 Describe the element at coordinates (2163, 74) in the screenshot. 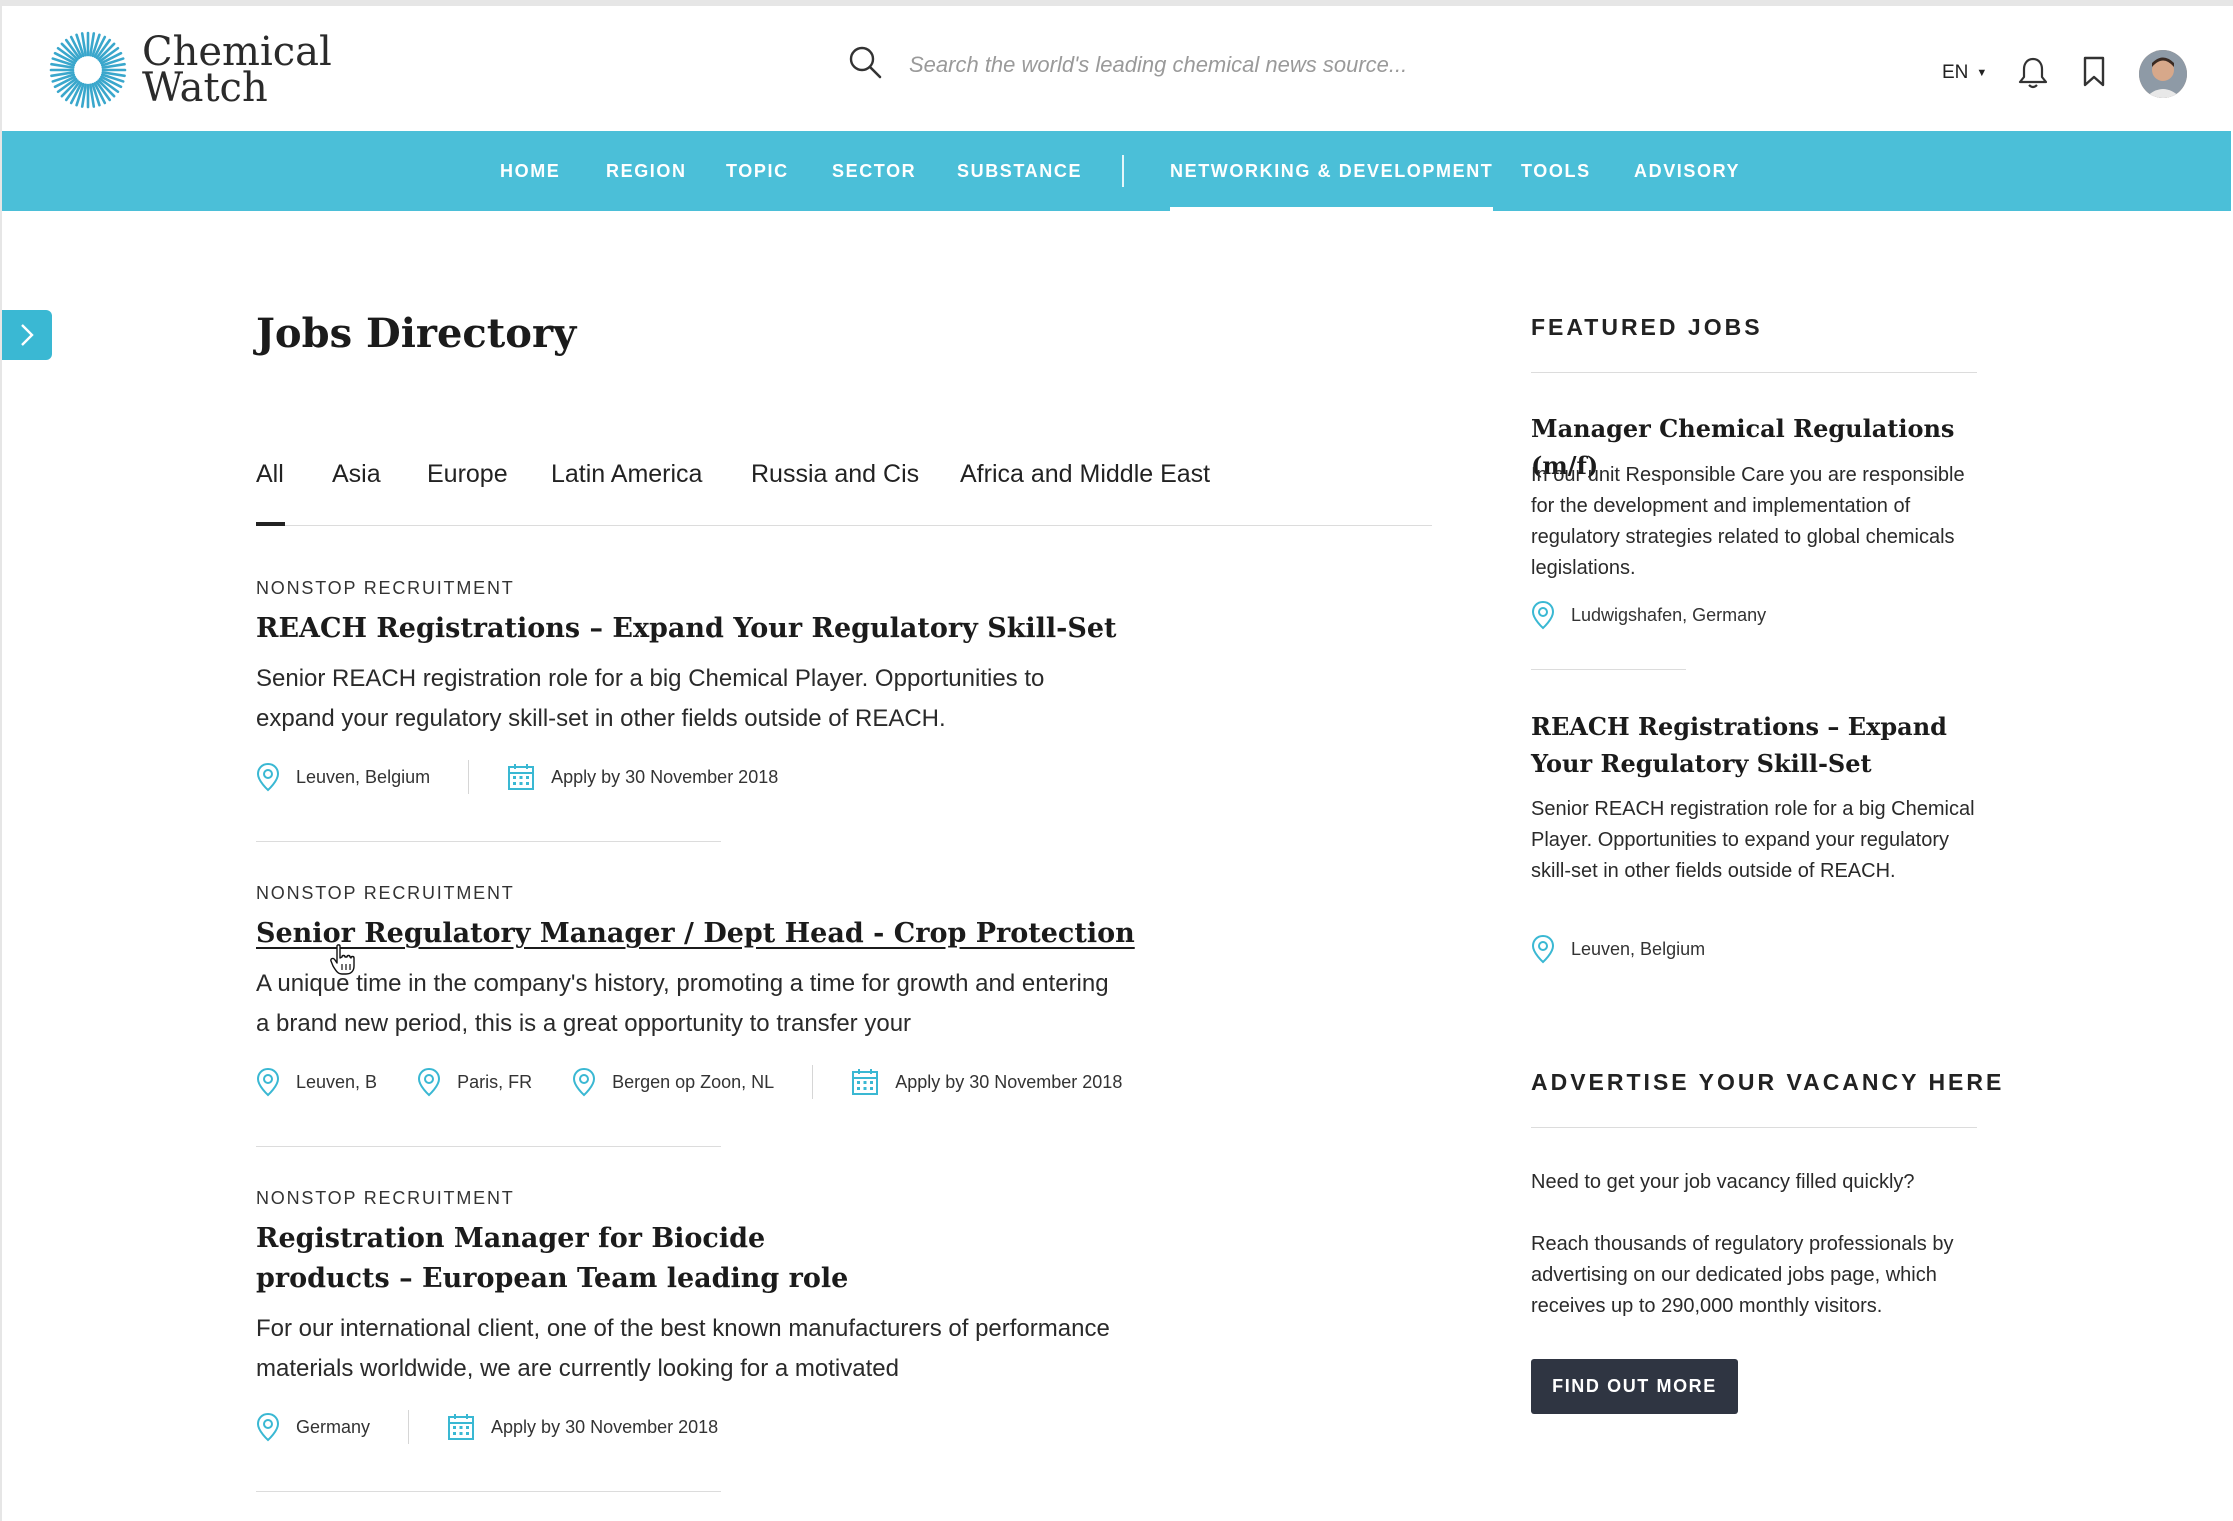

I see `avatar` at that location.